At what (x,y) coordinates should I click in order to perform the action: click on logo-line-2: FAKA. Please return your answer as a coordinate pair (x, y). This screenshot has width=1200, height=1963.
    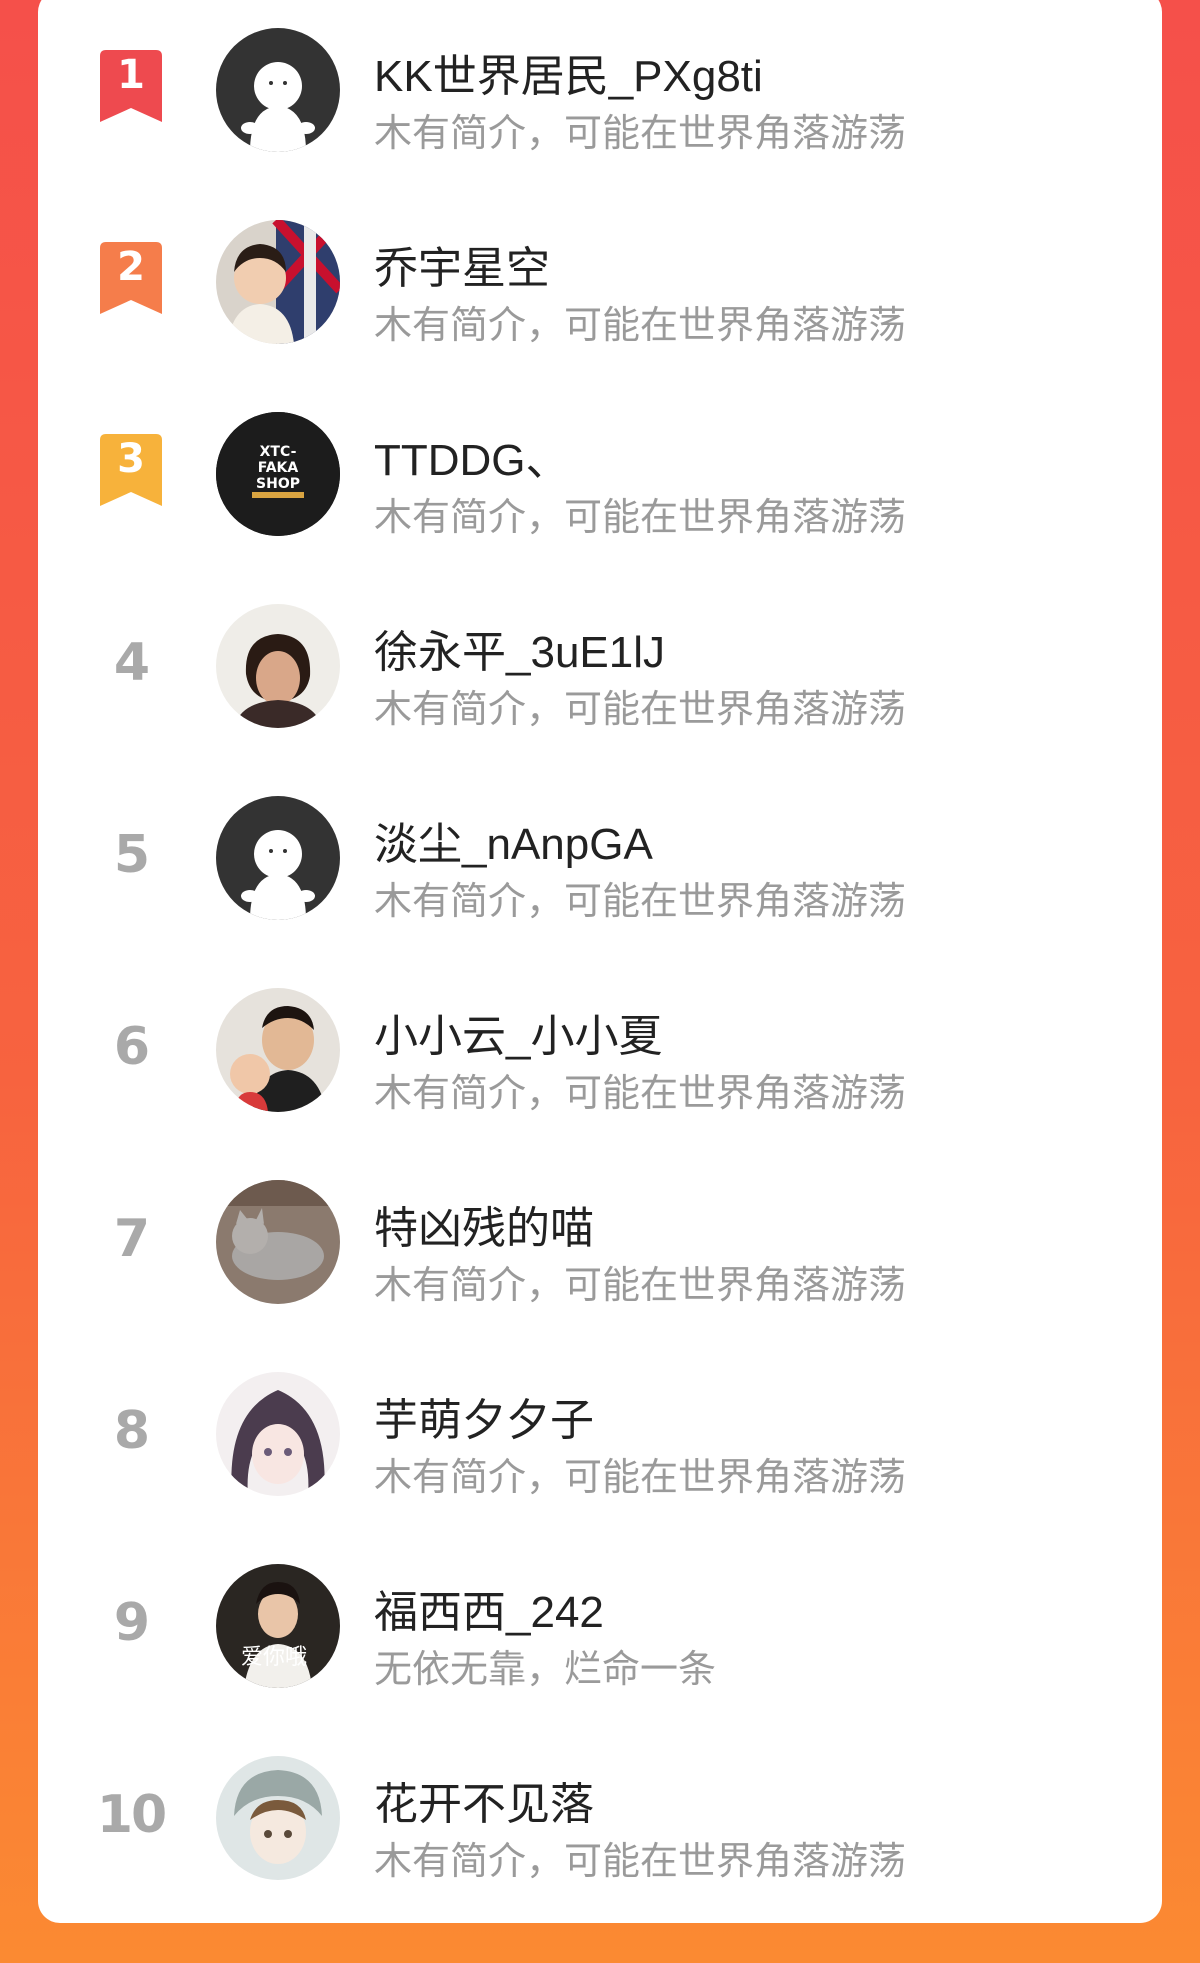
    Looking at the image, I should click on (278, 468).